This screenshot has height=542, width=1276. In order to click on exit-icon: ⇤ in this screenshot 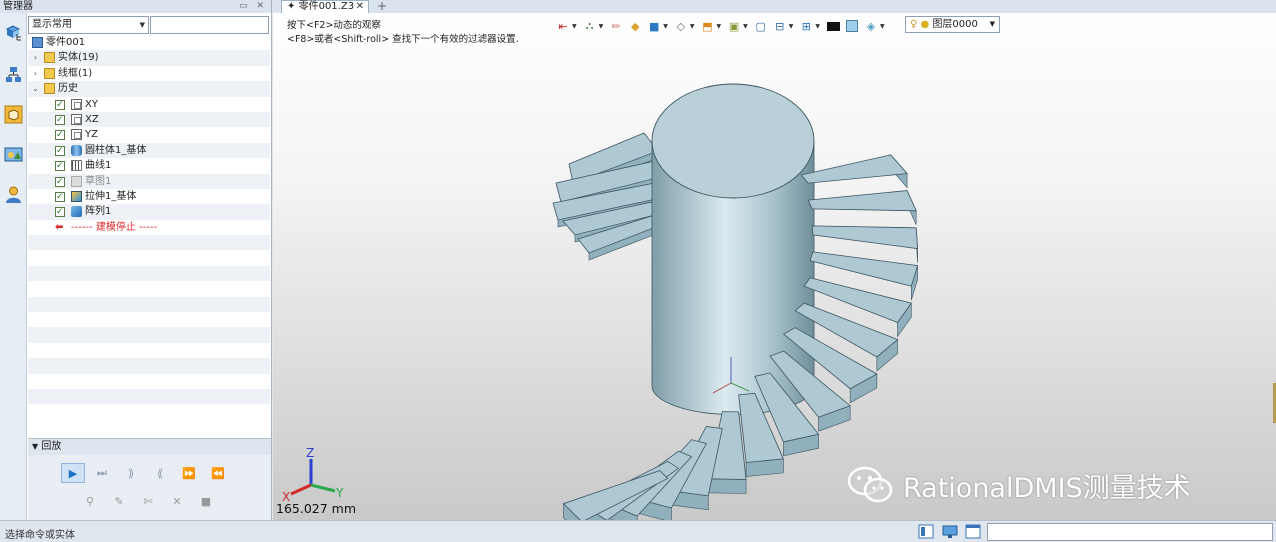, I will do `click(563, 26)`.